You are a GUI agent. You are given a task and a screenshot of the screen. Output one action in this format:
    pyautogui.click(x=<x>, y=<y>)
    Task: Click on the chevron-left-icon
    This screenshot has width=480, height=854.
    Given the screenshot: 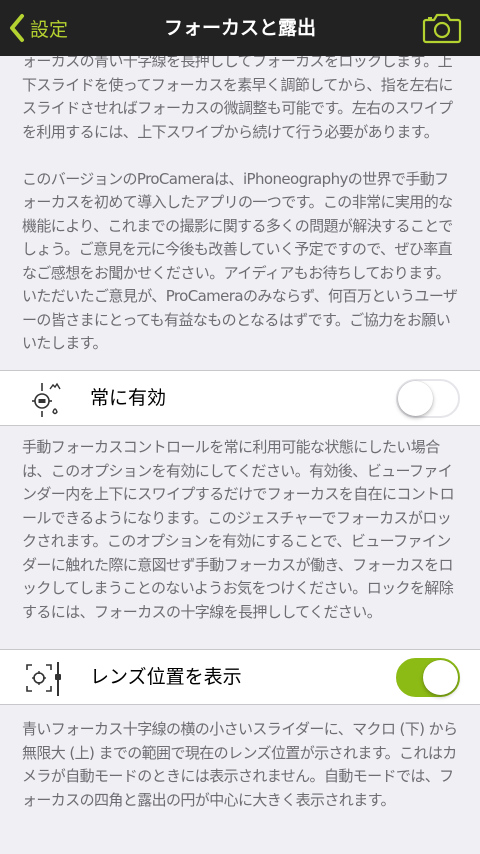 What is the action you would take?
    pyautogui.click(x=17, y=28)
    